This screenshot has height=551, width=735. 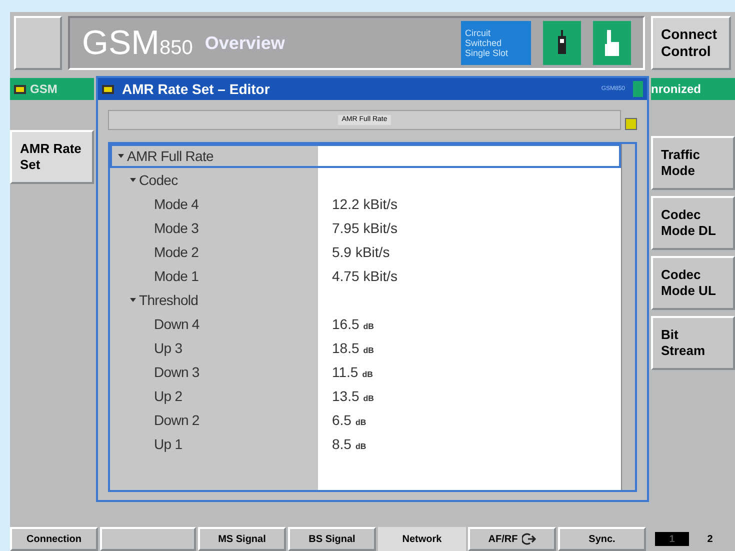 I want to click on bottom-tab: Network, so click(x=422, y=539).